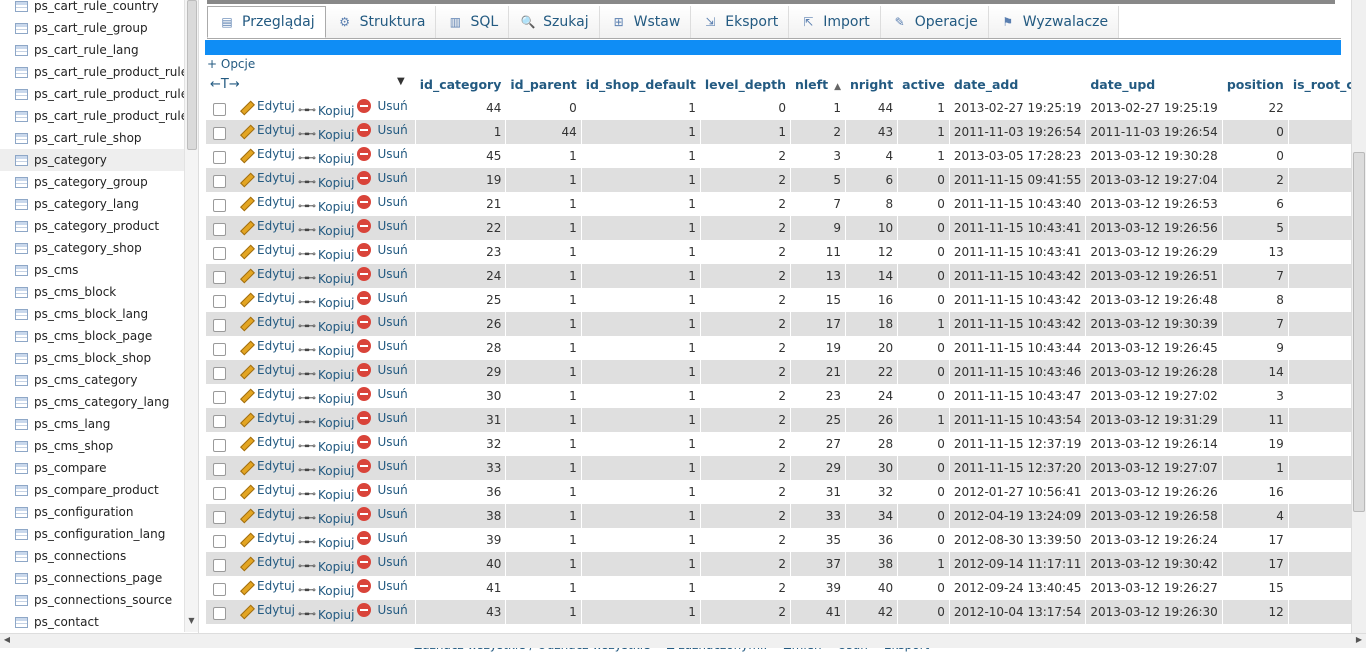 This screenshot has height=652, width=1366. Describe the element at coordinates (1154, 108) in the screenshot. I see `cell-date-upd: 2013-02-27 19:25:19` at that location.